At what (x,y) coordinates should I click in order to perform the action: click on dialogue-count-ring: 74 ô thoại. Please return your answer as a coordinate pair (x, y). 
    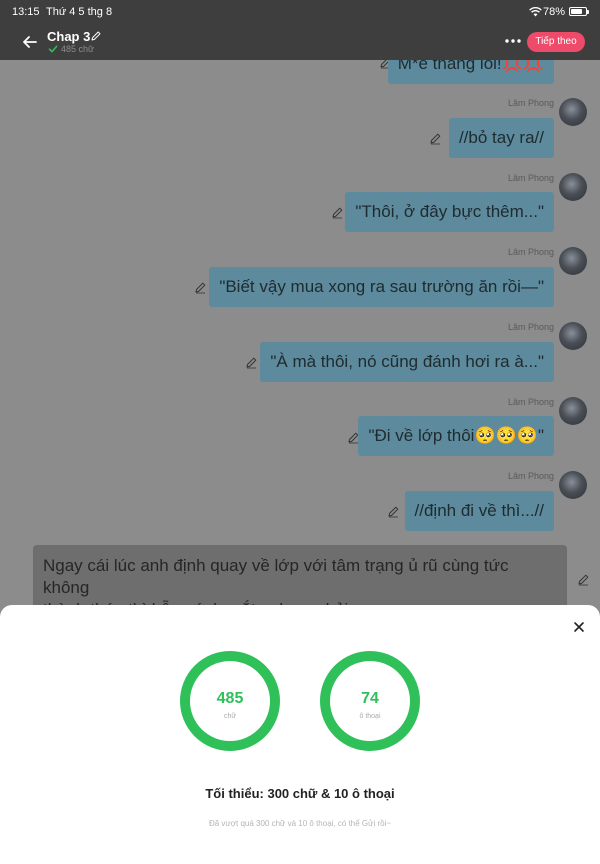
    Looking at the image, I should click on (370, 701).